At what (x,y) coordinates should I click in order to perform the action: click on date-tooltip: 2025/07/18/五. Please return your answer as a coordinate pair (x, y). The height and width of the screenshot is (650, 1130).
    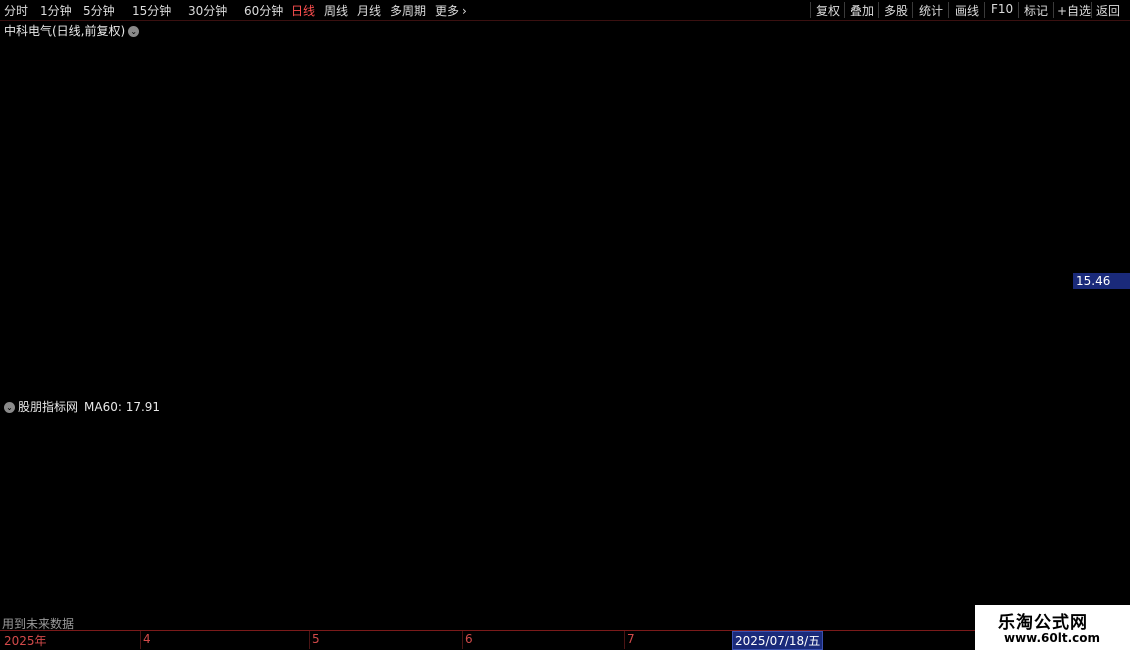
    Looking at the image, I should click on (778, 640).